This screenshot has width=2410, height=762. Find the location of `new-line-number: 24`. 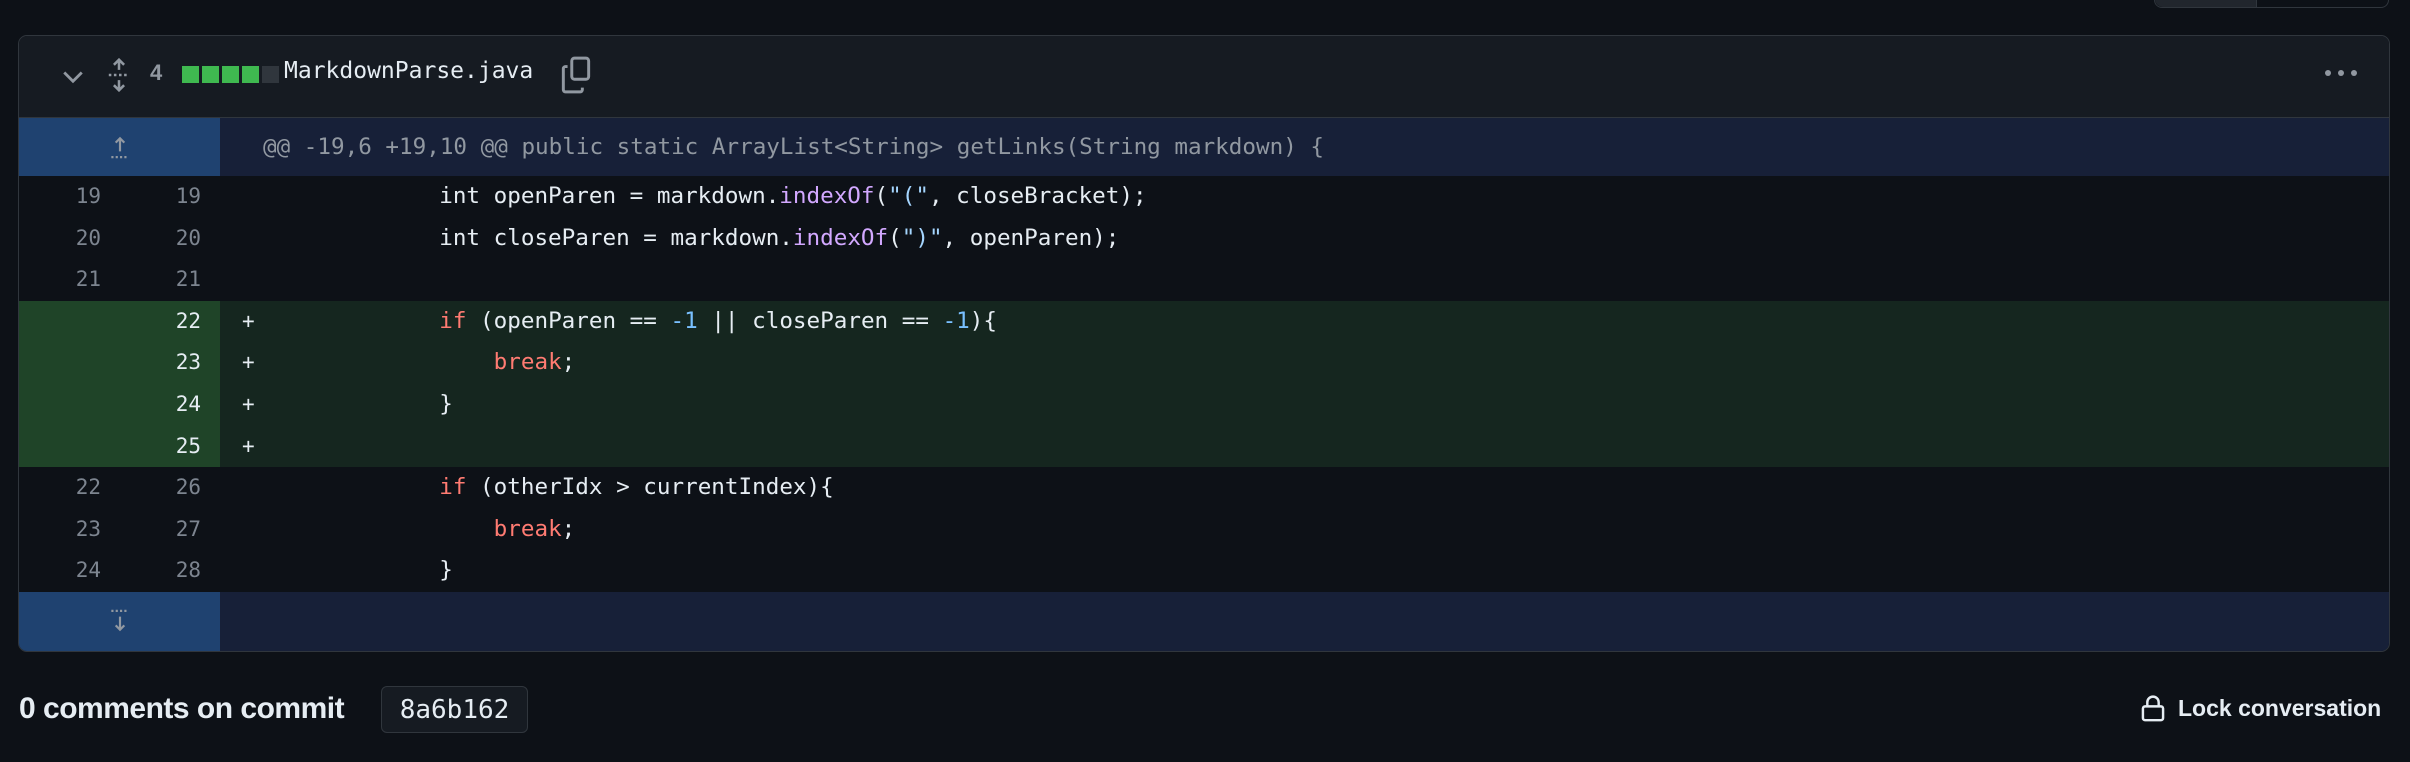

new-line-number: 24 is located at coordinates (151, 405).